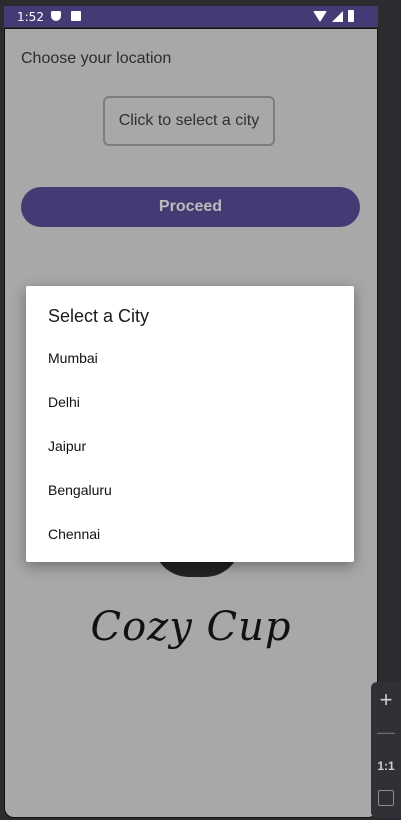 This screenshot has width=401, height=820. Describe the element at coordinates (190, 490) in the screenshot. I see `city-option-bengaluru: Bengaluru` at that location.